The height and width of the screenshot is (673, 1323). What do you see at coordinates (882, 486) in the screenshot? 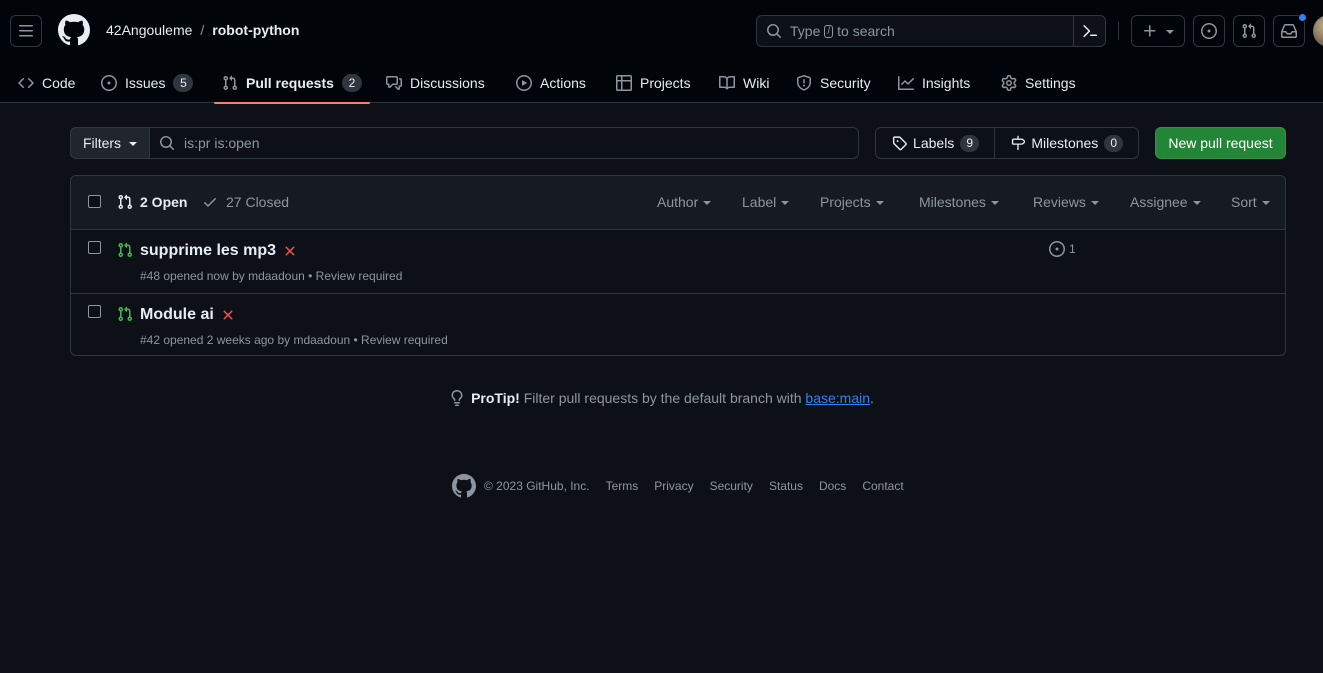
I see `footer-link-contact: Contact` at bounding box center [882, 486].